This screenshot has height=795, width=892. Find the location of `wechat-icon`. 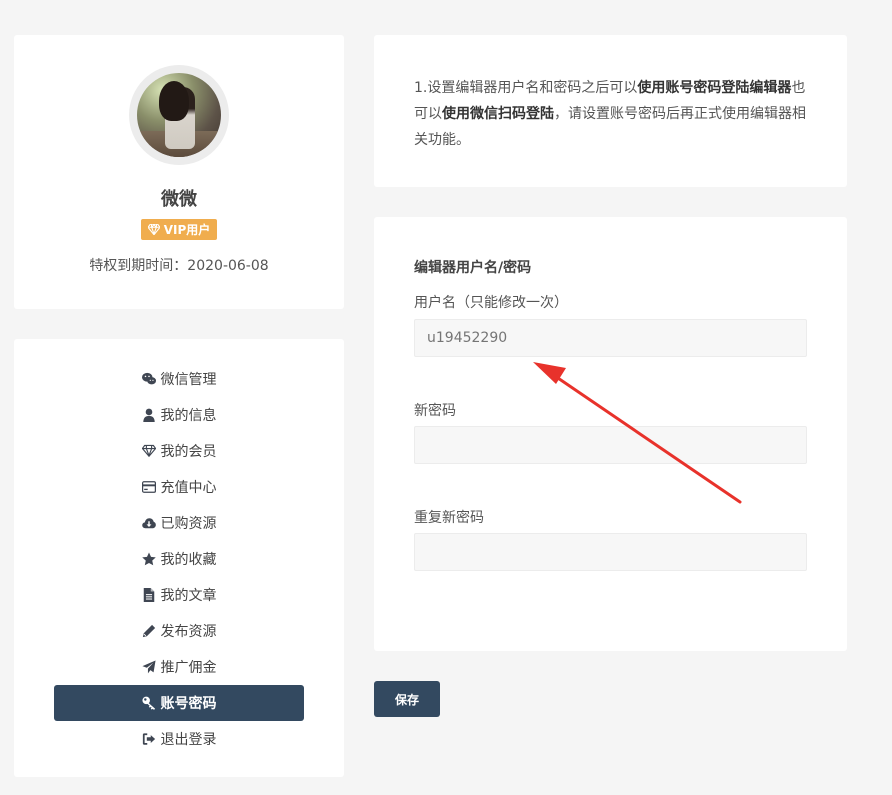

wechat-icon is located at coordinates (148, 378).